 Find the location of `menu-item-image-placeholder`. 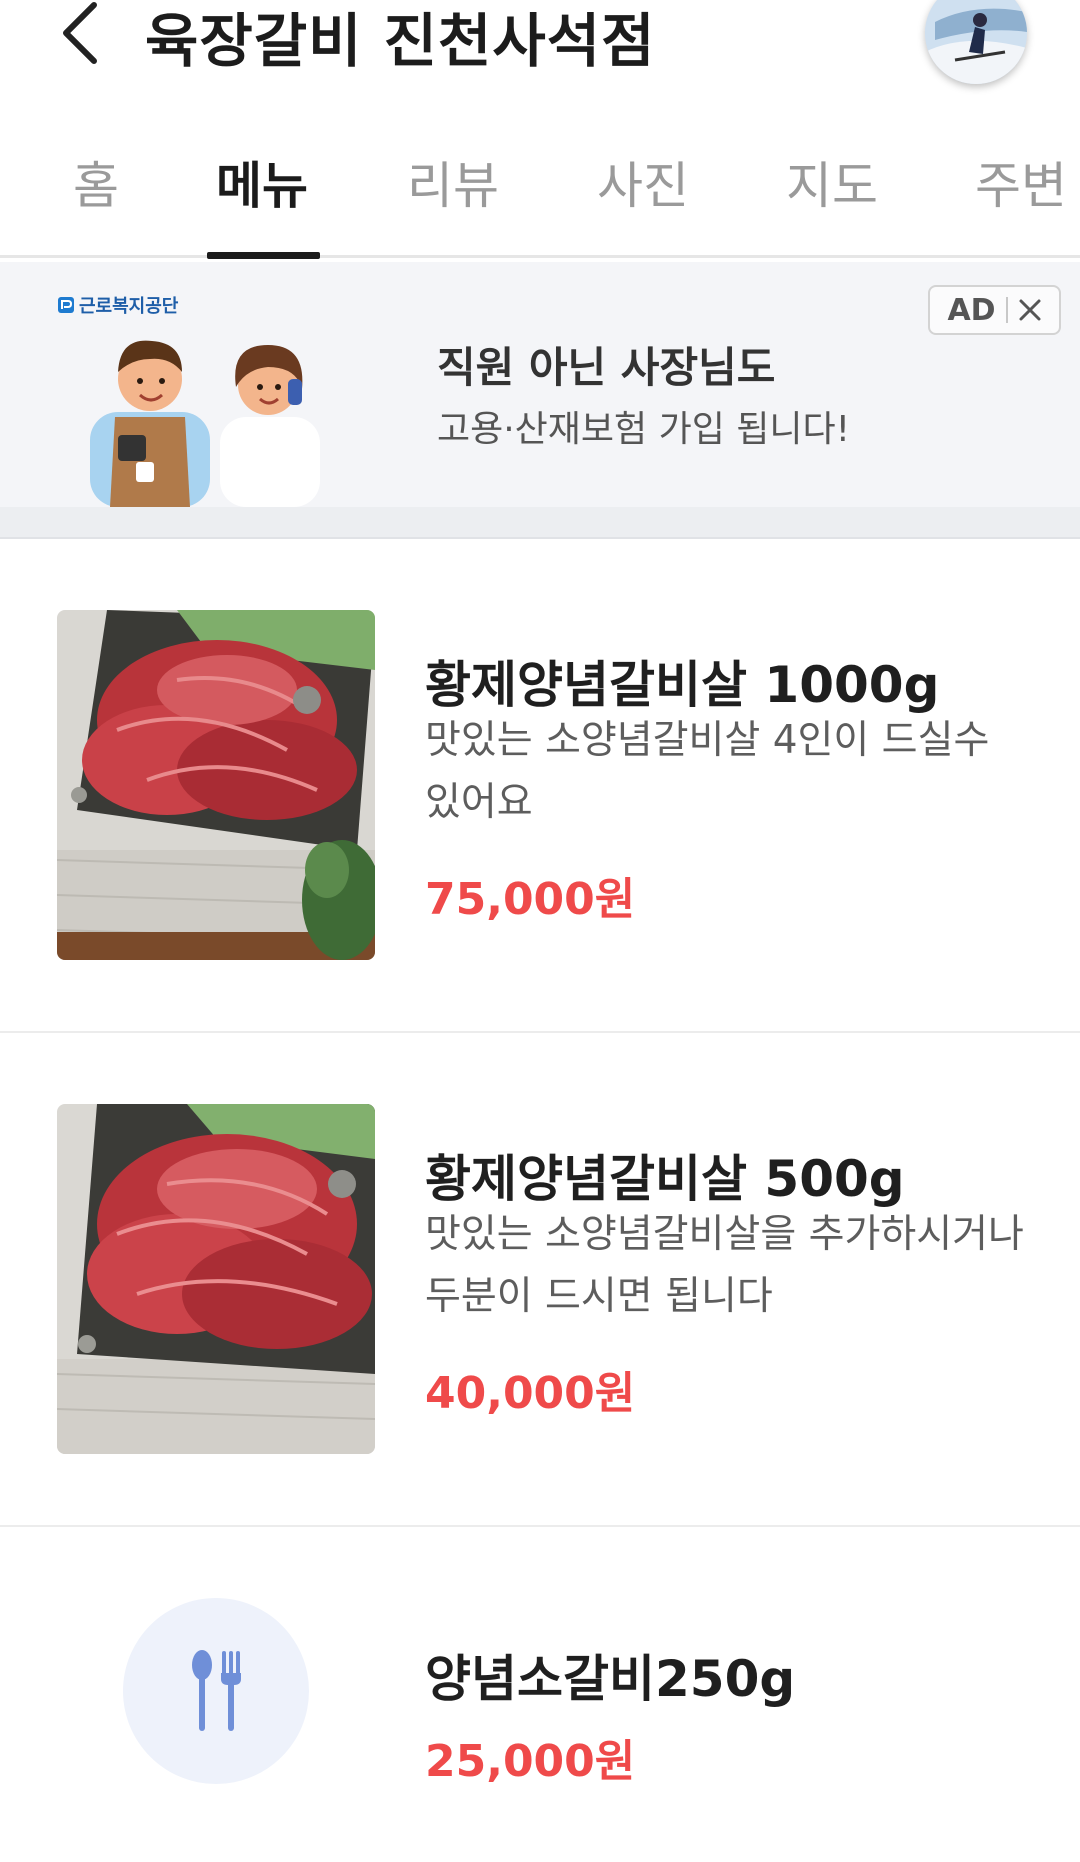

menu-item-image-placeholder is located at coordinates (216, 1691).